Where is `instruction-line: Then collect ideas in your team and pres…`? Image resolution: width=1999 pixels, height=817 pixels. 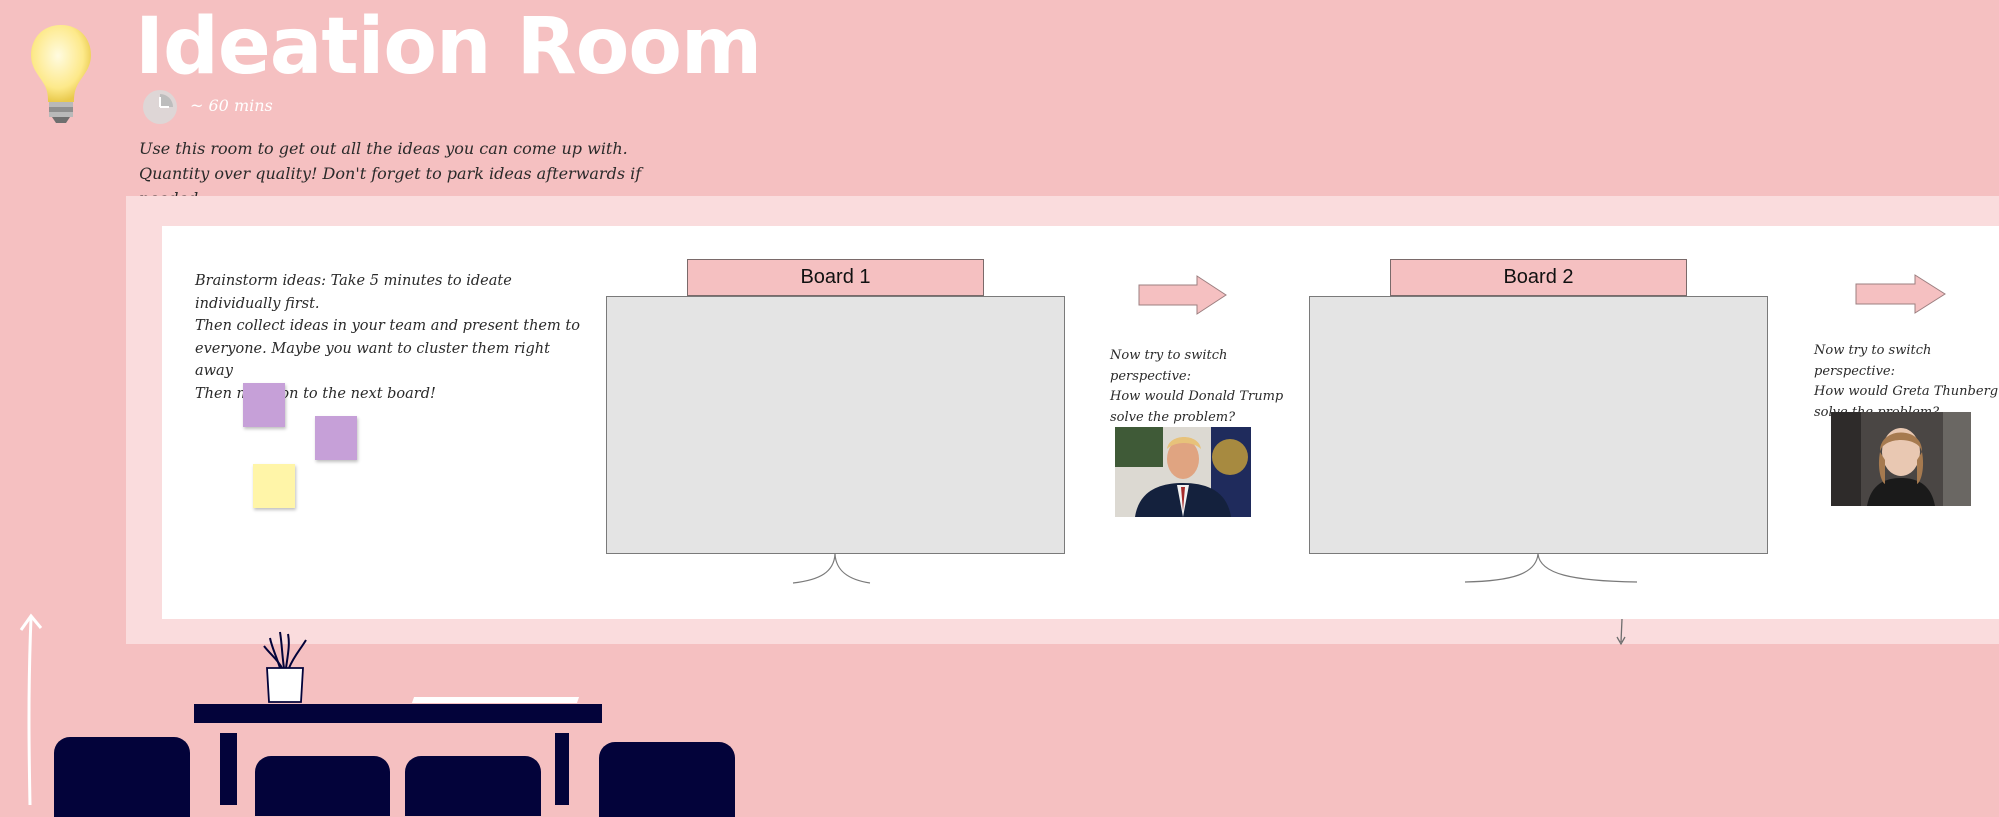 instruction-line: Then collect ideas in your team and pres… is located at coordinates (387, 326).